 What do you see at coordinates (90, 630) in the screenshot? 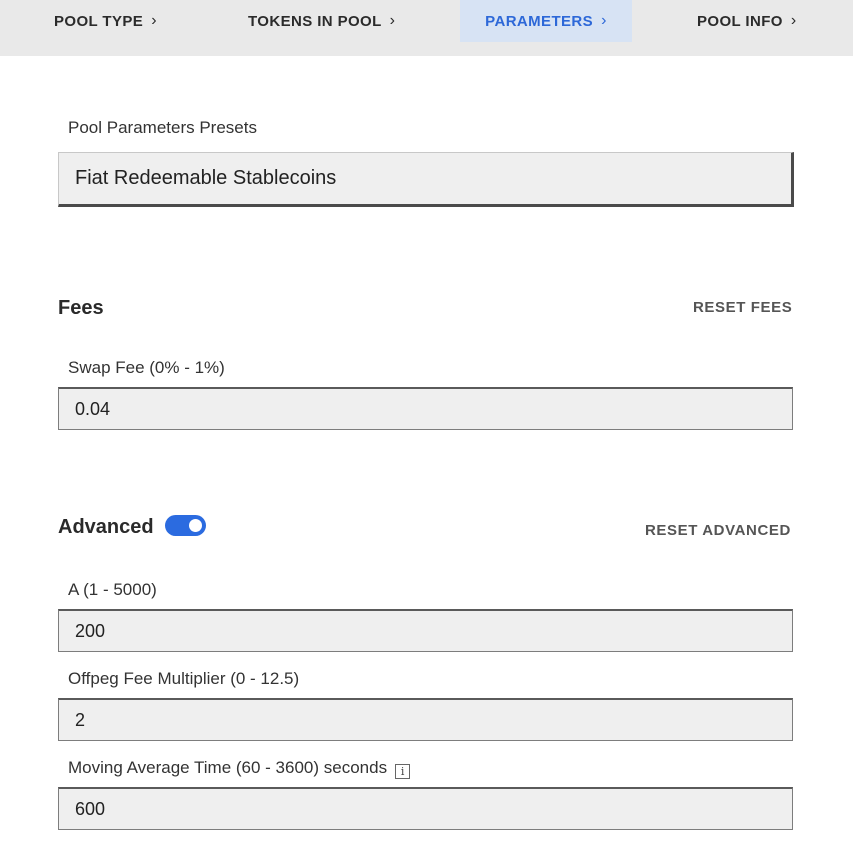
I see `a-param-value: 200` at bounding box center [90, 630].